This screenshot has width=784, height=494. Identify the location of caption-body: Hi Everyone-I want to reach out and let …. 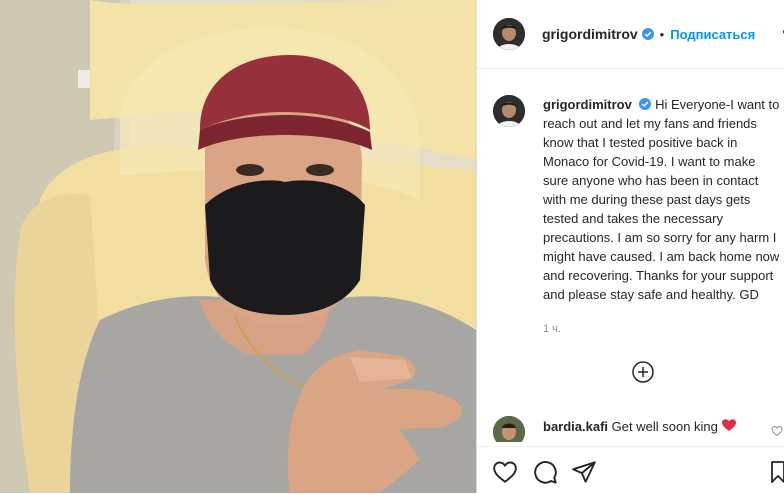
(661, 199).